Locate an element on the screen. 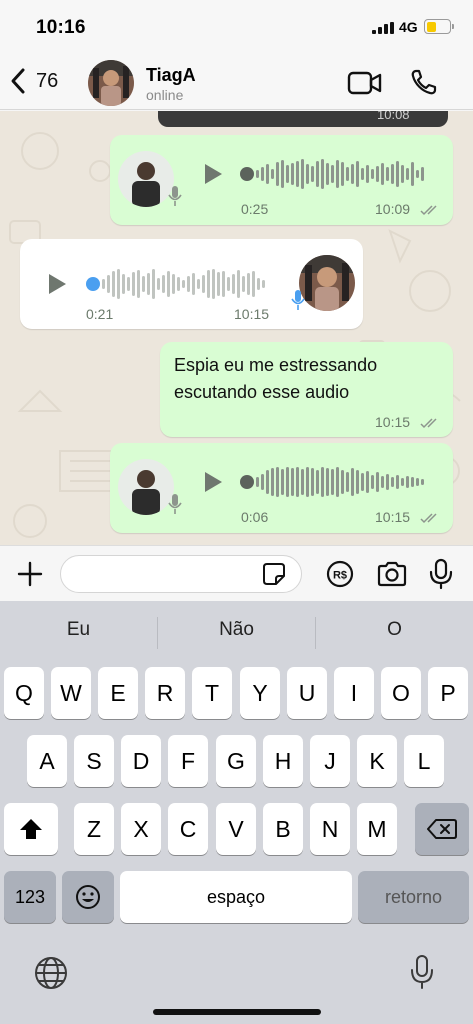  battery-tip is located at coordinates (453, 26).